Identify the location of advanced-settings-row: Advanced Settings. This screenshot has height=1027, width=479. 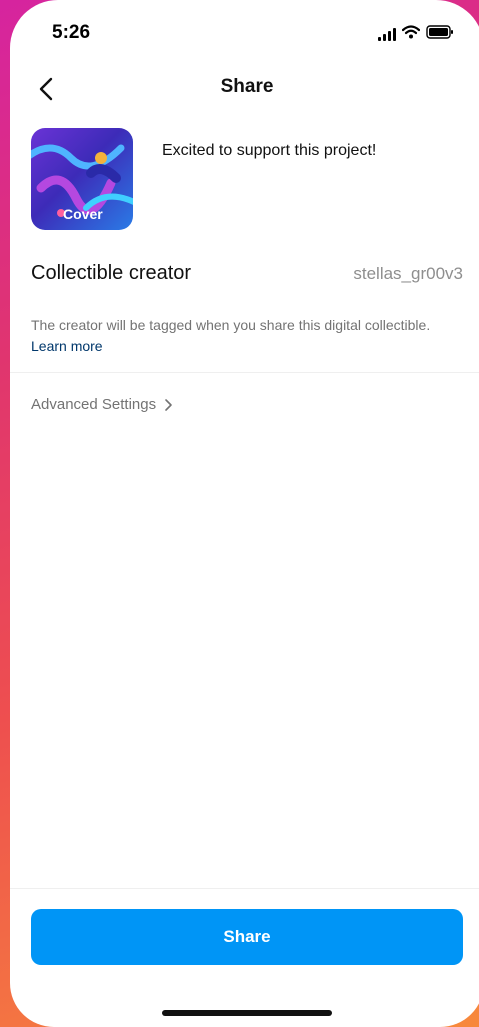
(102, 404).